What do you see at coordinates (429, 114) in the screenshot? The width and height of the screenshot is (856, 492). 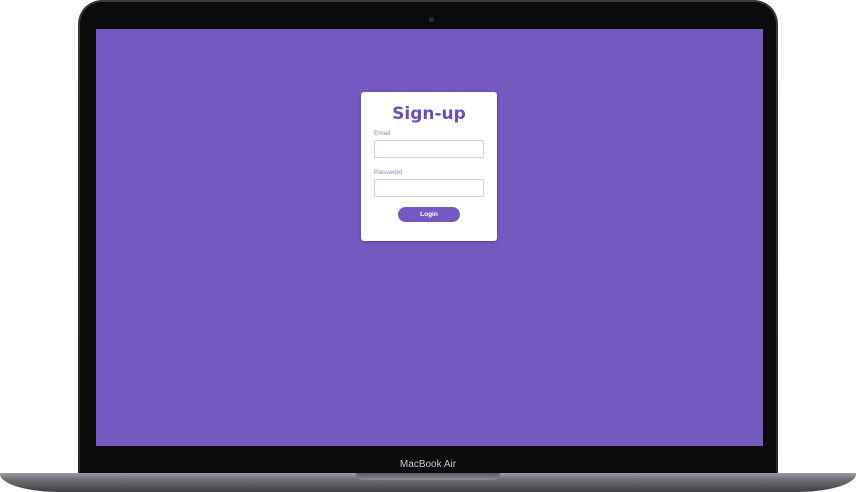 I see `page-title: Sign-up` at bounding box center [429, 114].